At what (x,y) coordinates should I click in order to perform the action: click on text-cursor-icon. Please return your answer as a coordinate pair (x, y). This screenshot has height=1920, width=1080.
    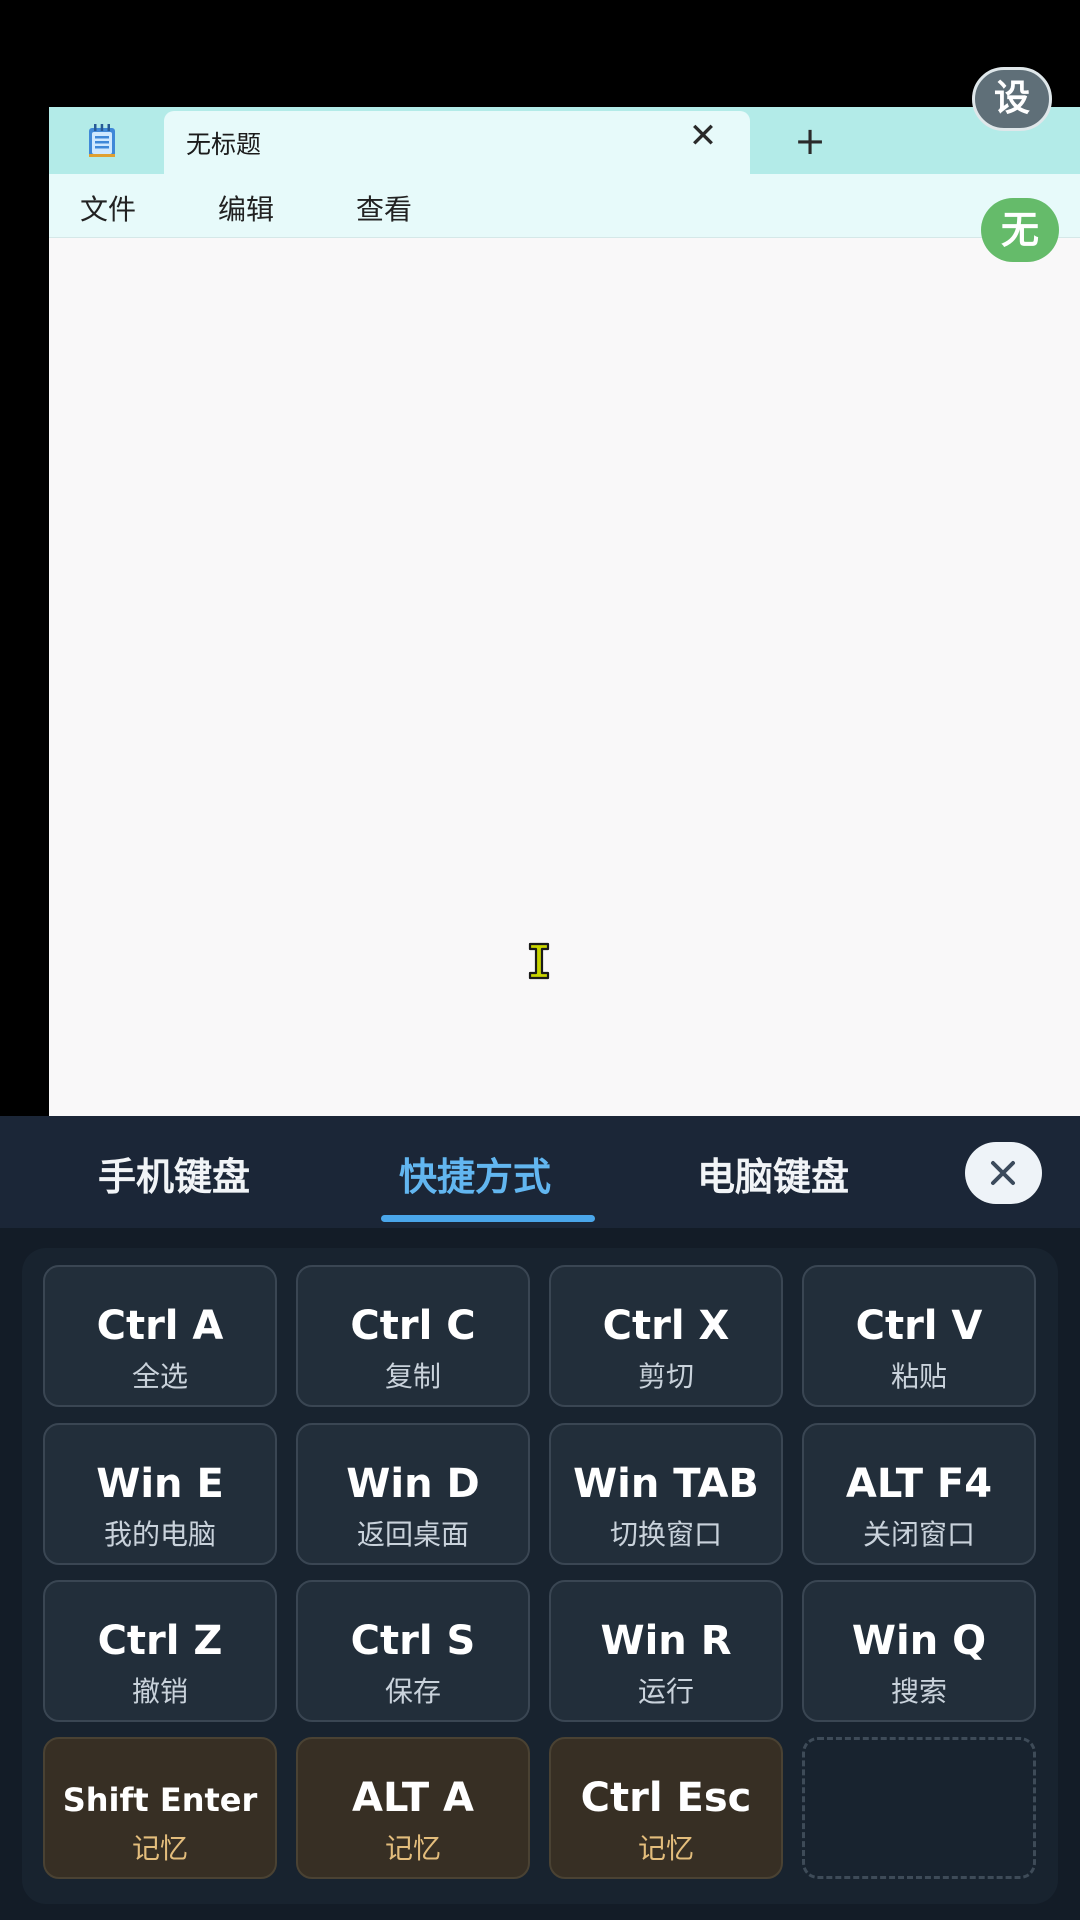
    Looking at the image, I should click on (539, 961).